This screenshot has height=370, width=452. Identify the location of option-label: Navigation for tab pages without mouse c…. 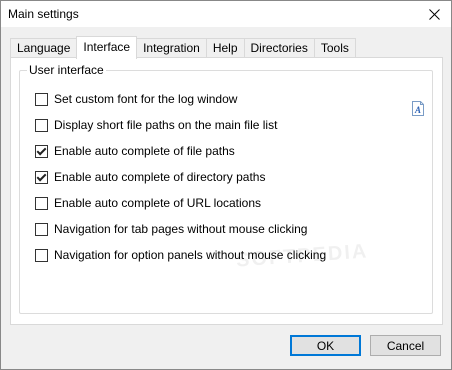
(181, 229).